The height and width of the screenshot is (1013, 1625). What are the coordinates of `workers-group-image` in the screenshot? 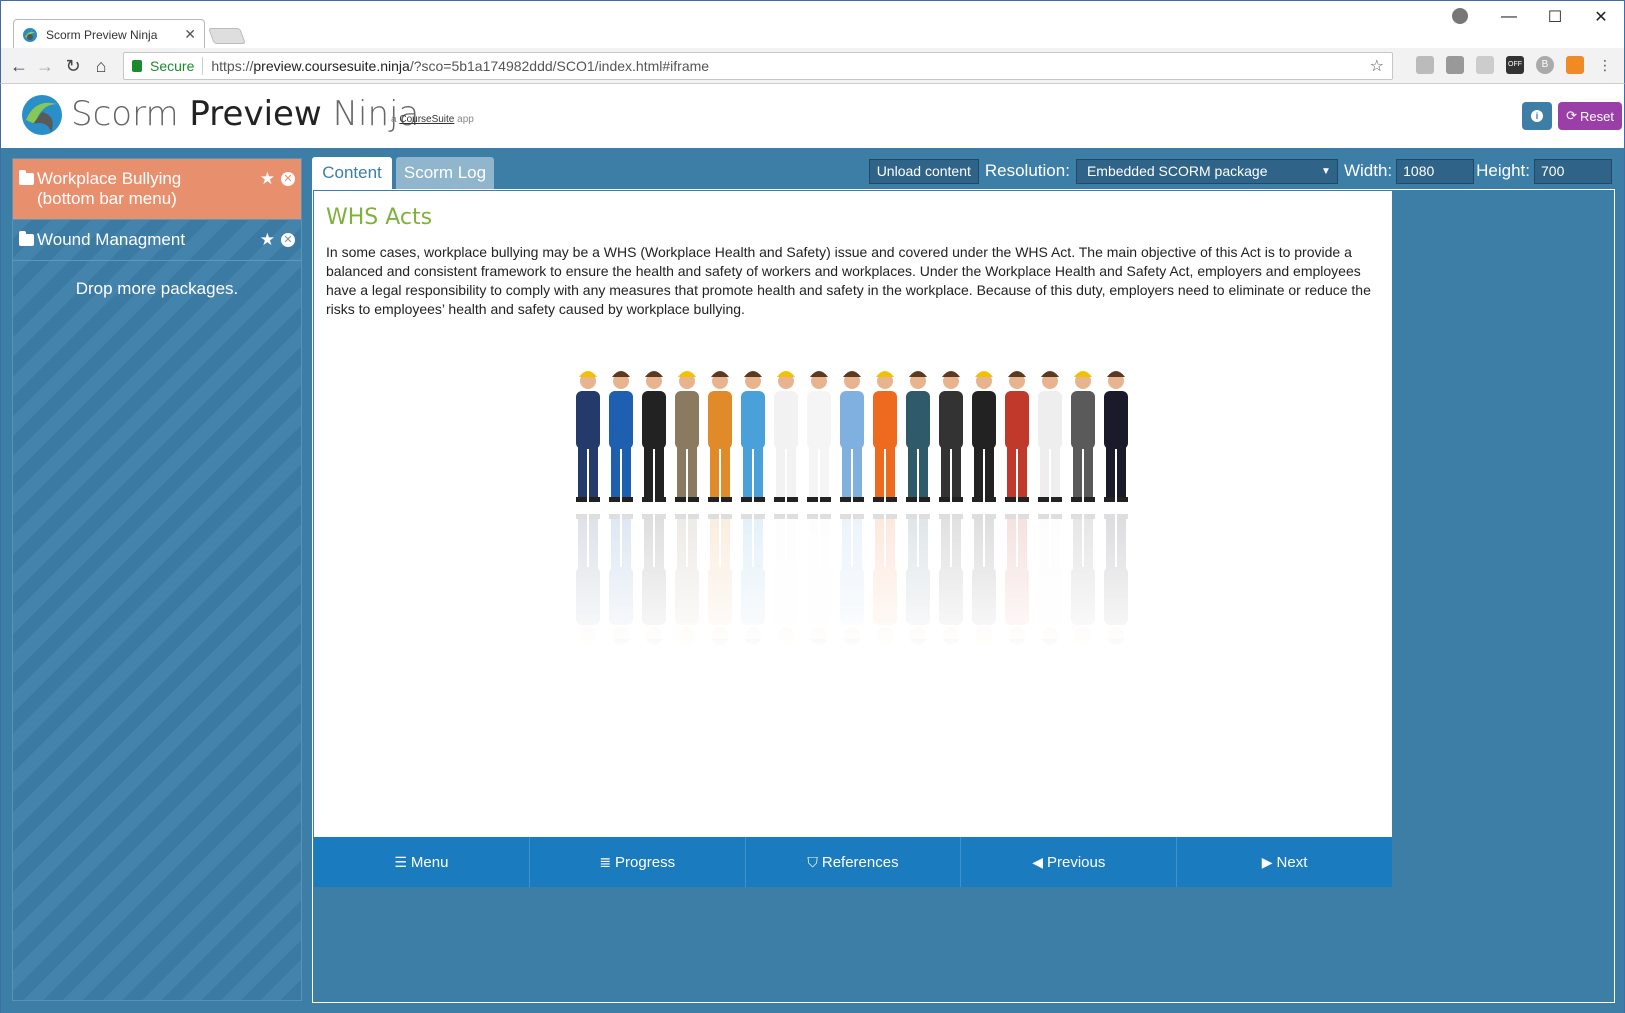 It's located at (854, 517).